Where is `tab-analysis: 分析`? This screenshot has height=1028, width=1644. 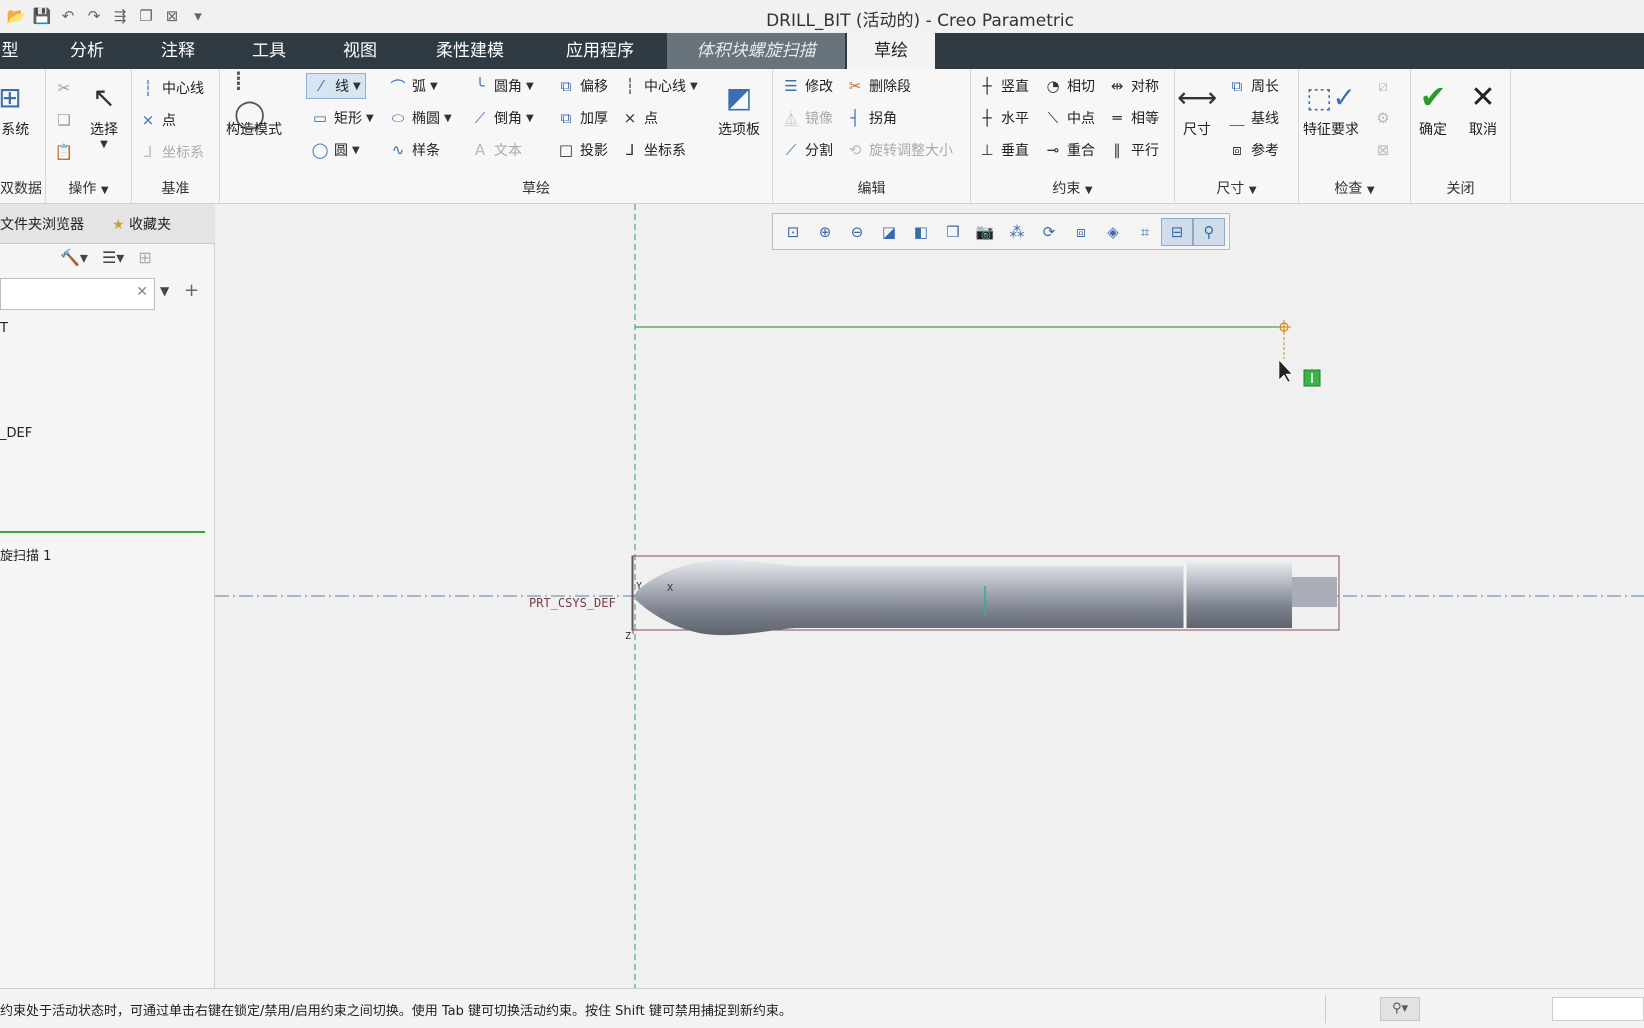
tab-analysis: 分析 is located at coordinates (87, 51).